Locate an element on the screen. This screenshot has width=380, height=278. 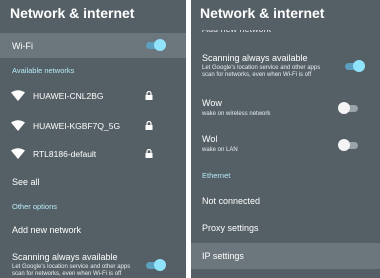
wow-title: Wow is located at coordinates (212, 103).